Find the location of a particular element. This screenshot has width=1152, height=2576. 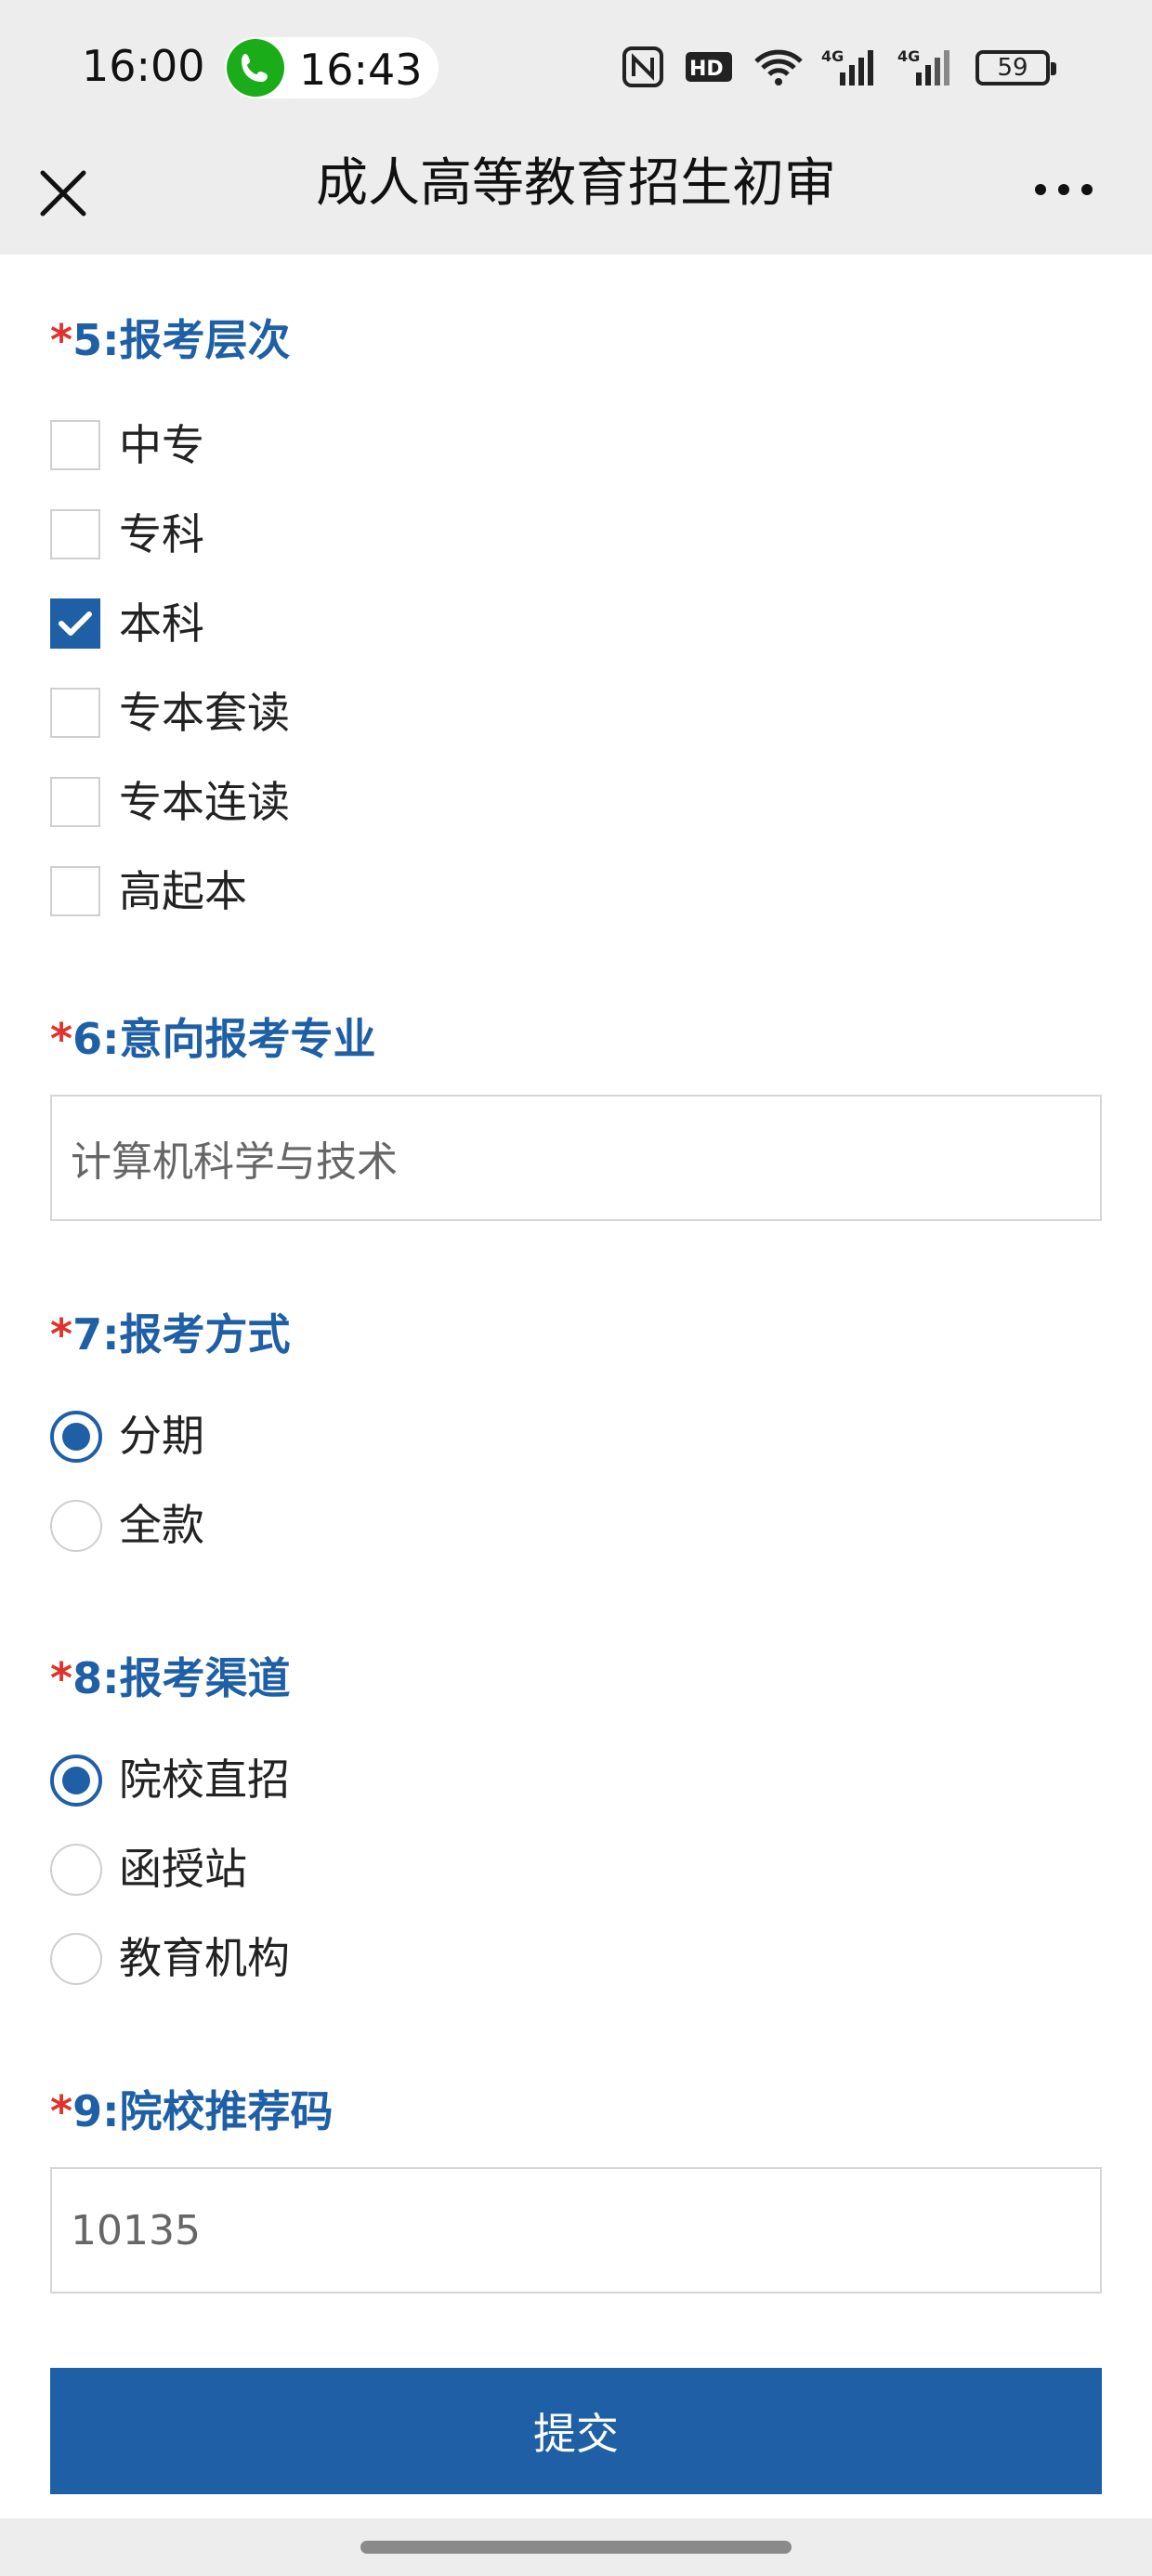

phone-icon is located at coordinates (255, 68).